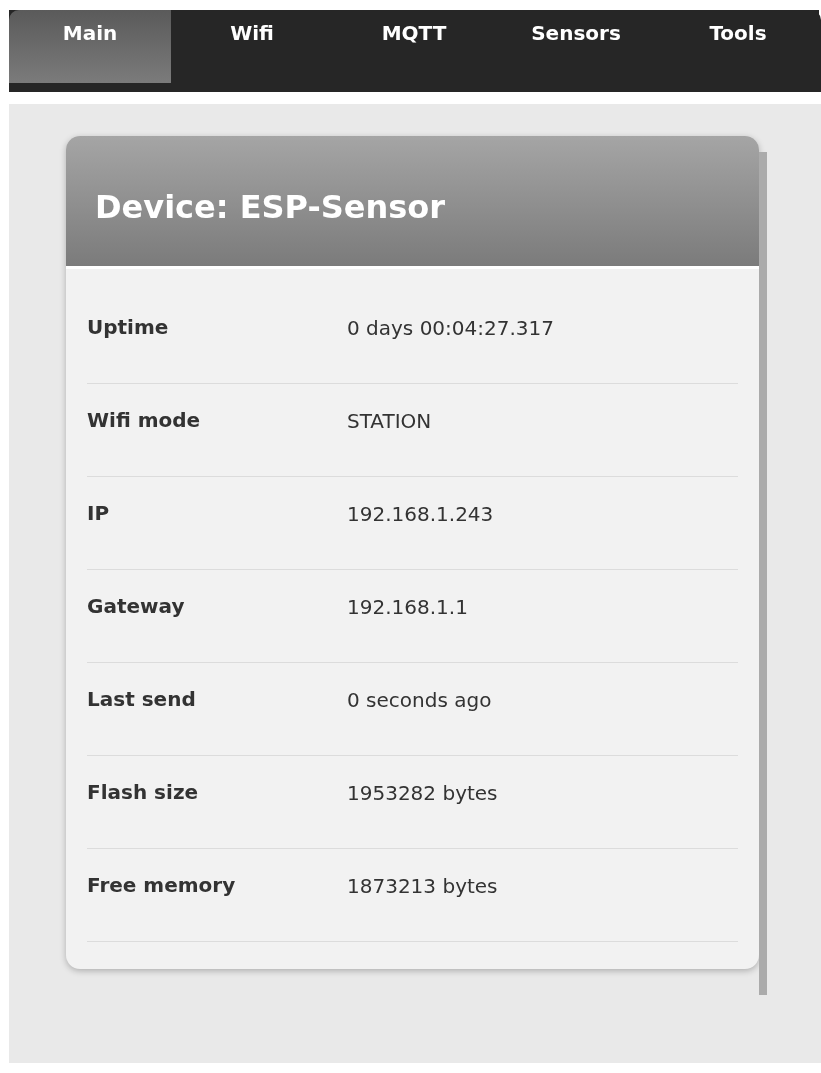 The height and width of the screenshot is (1073, 821). I want to click on nav-tab: Main, so click(90, 46).